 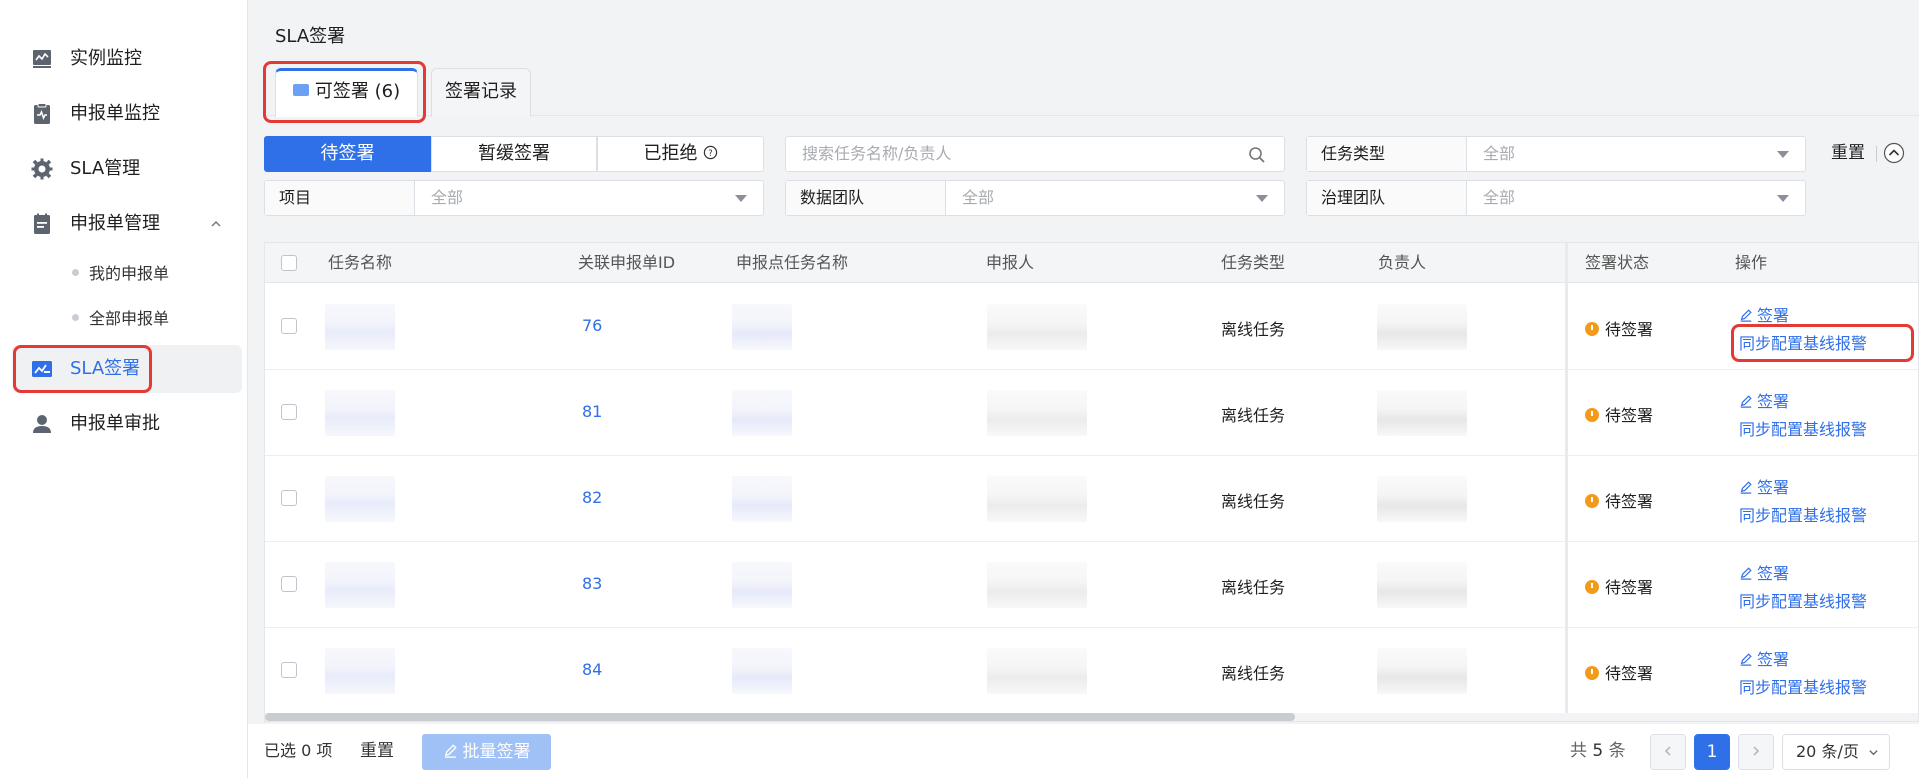 I want to click on tab-sign-records: 签署记录, so click(x=481, y=92).